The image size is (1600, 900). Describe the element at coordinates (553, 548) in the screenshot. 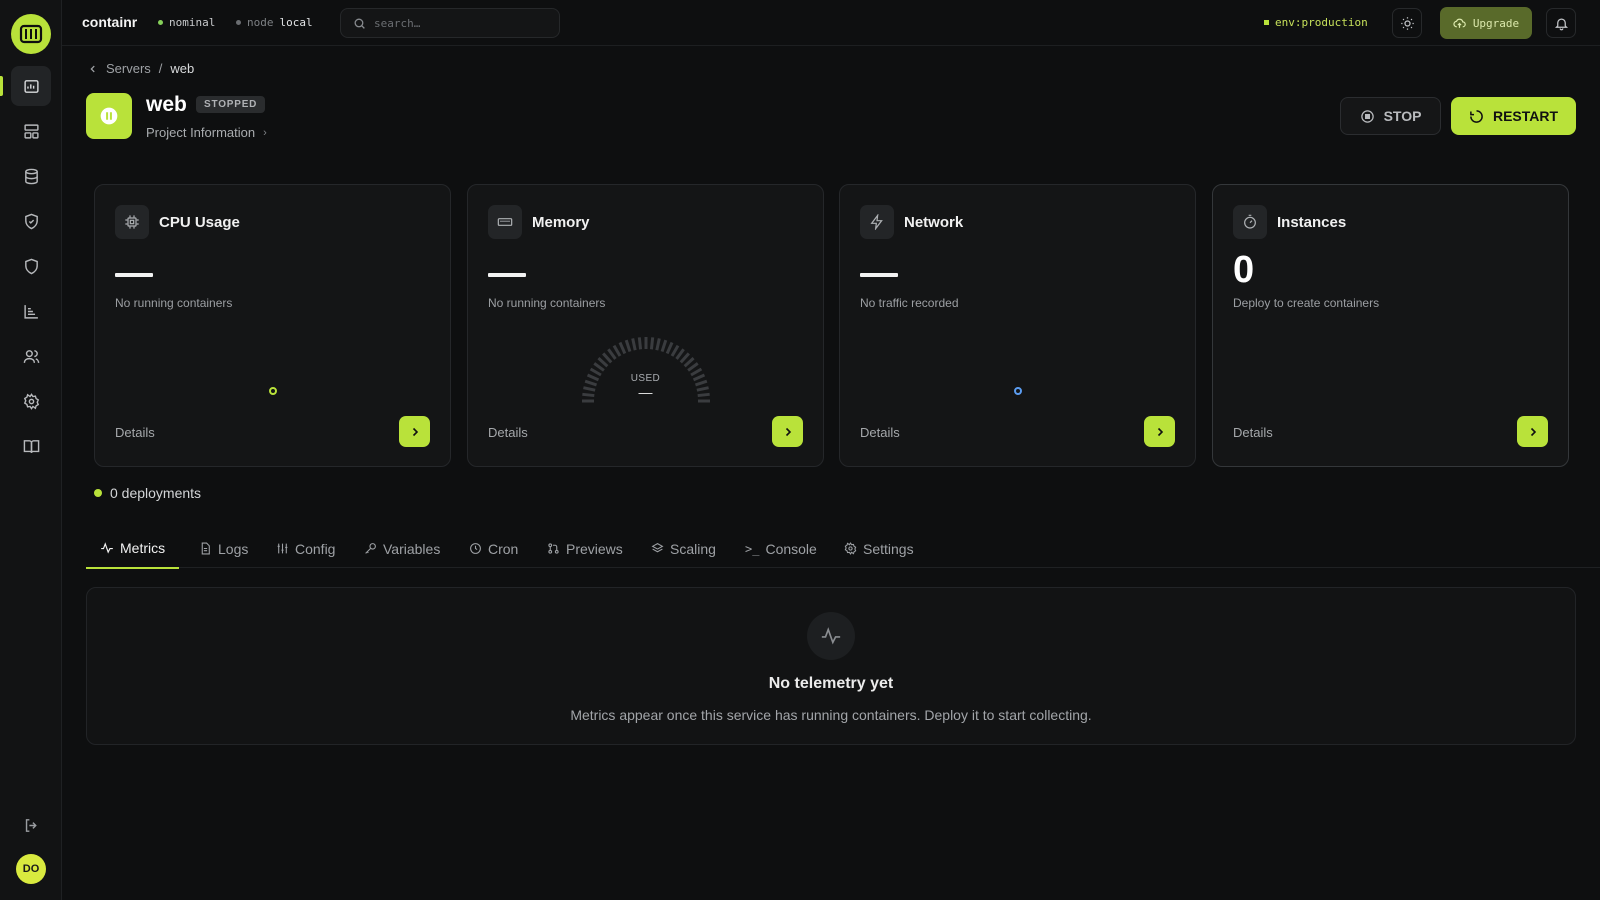

I see `git-pull-request-icon` at that location.